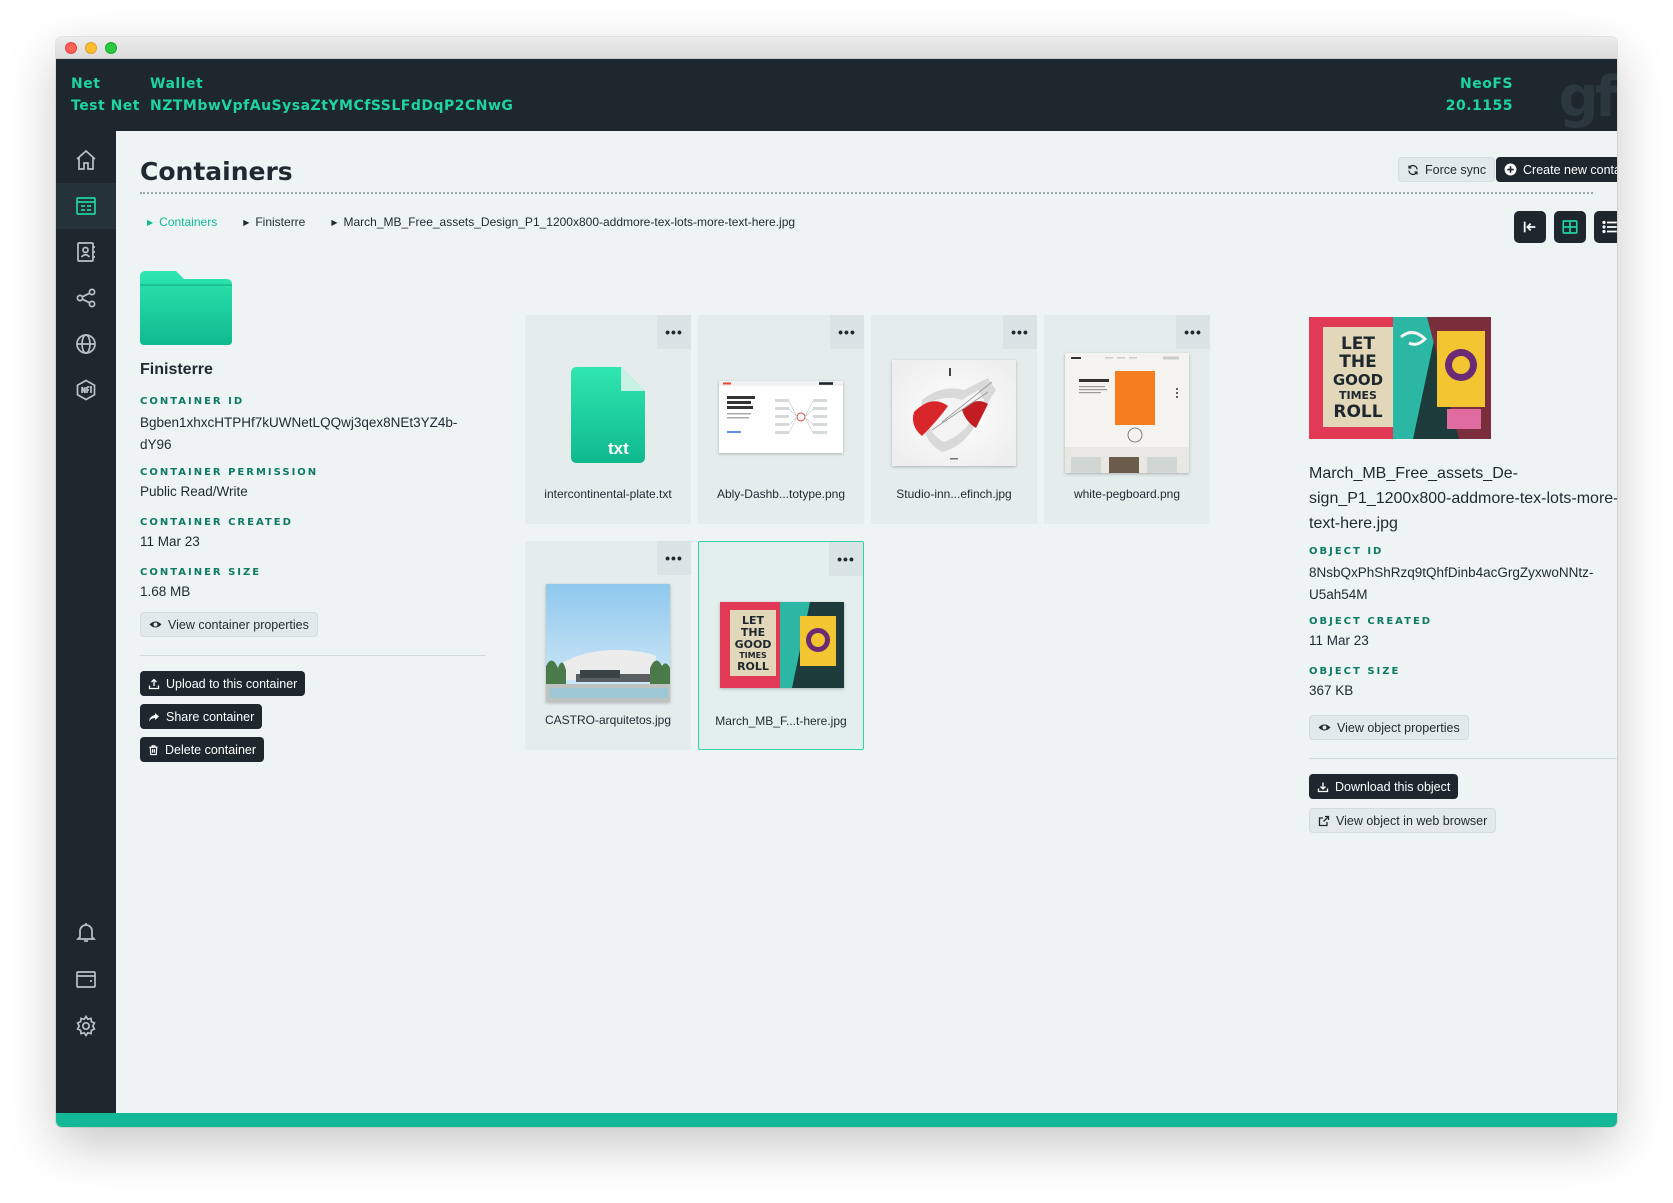 The height and width of the screenshot is (1203, 1673). I want to click on sidebar-item-containers, so click(86, 206).